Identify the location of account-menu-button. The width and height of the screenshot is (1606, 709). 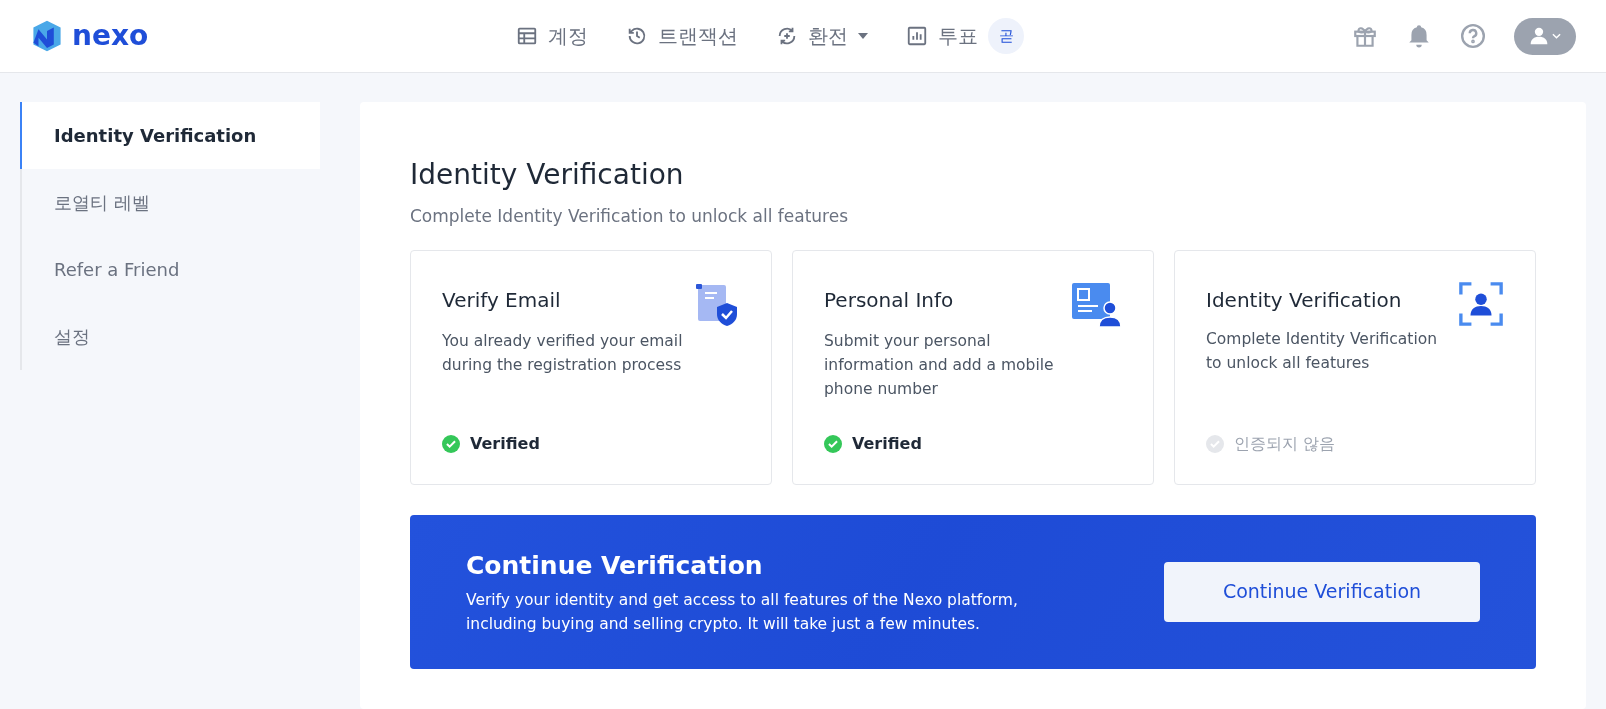
(1545, 36).